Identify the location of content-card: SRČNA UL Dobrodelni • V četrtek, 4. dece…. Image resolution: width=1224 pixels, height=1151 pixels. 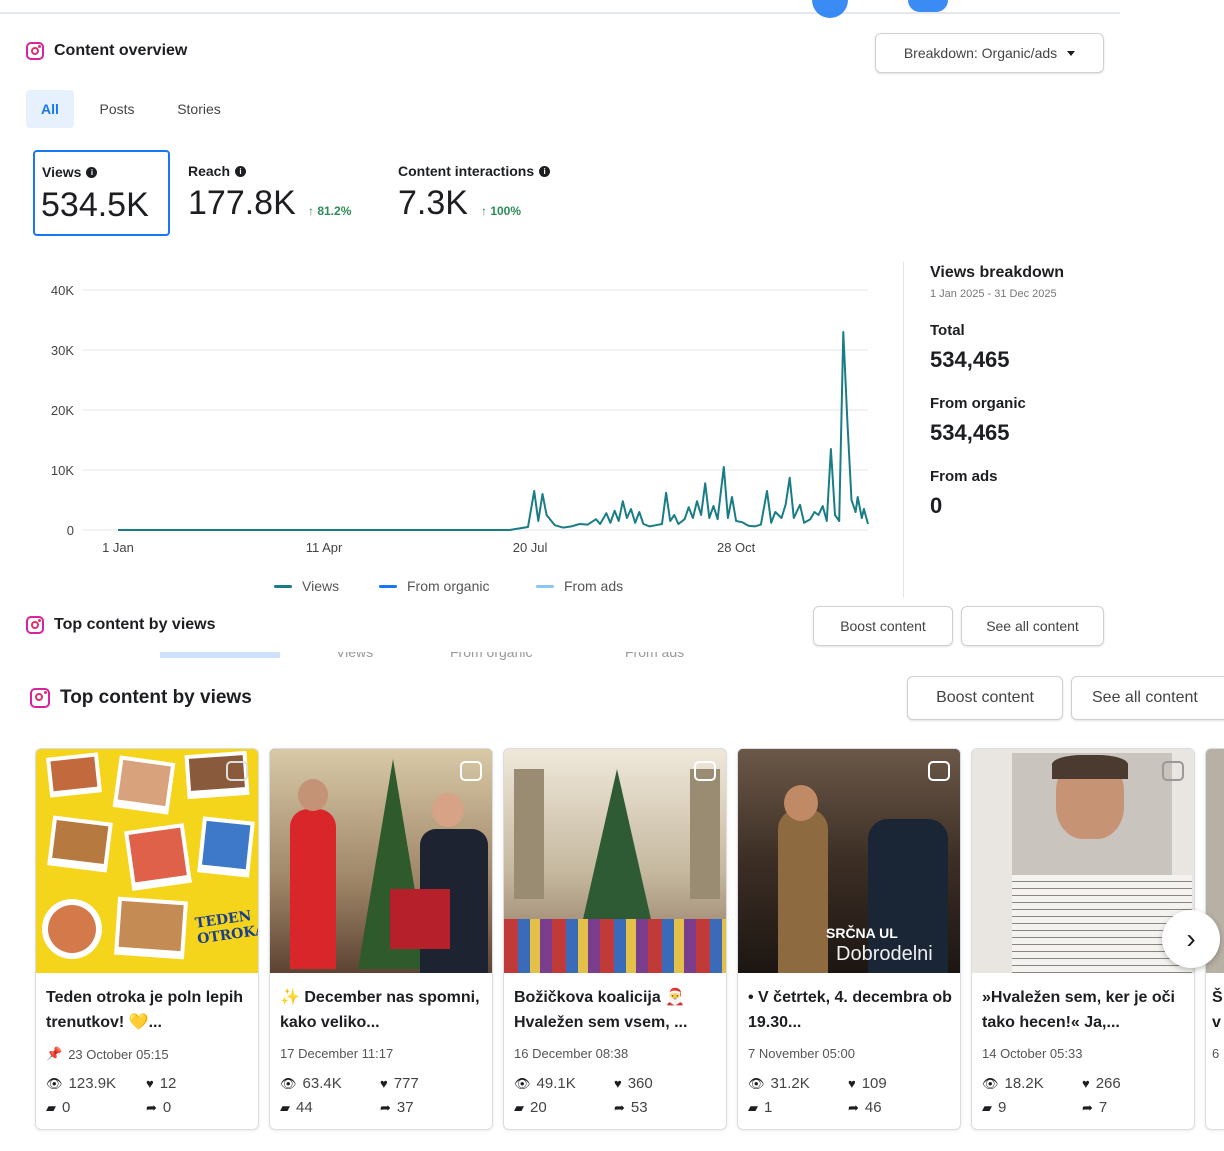
(849, 939).